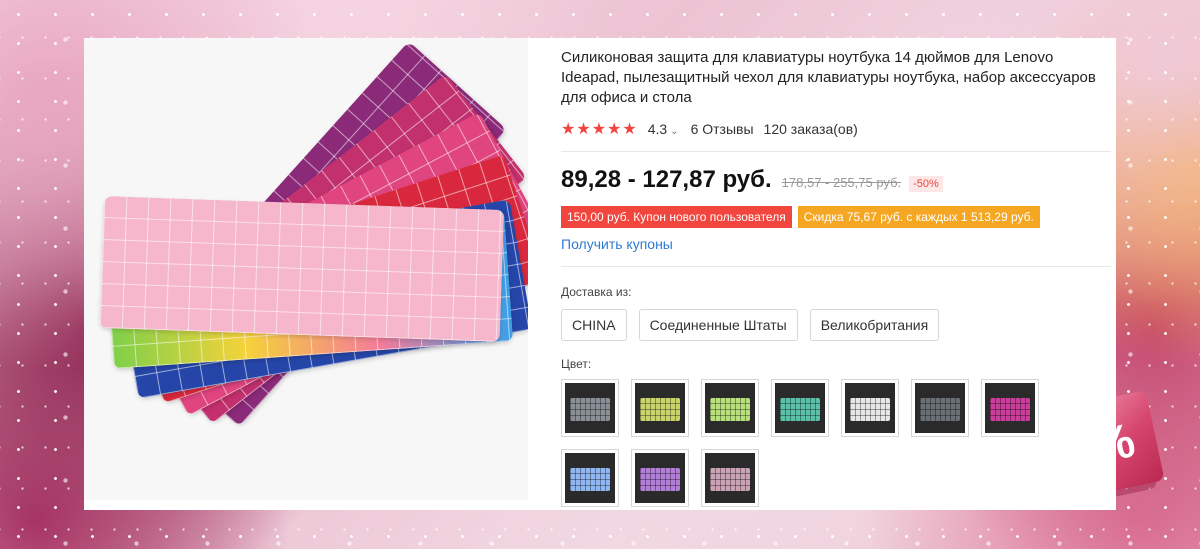 This screenshot has width=1200, height=549. I want to click on shipping-label: Доставка из:, so click(596, 292).